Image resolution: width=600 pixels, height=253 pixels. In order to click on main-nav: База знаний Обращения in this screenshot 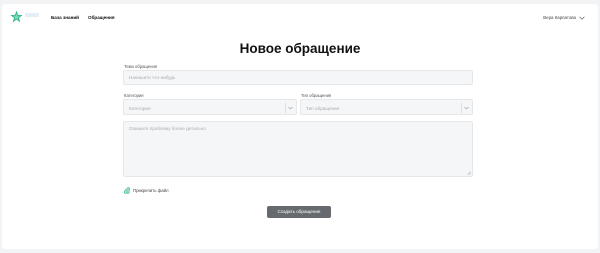, I will do `click(83, 17)`.